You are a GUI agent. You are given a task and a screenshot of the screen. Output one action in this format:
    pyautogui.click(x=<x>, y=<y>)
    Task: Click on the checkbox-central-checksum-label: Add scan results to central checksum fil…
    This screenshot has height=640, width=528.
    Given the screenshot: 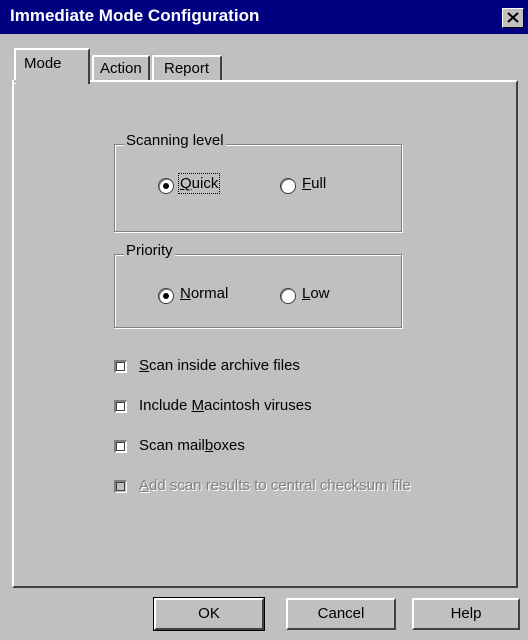 What is the action you would take?
    pyautogui.click(x=275, y=485)
    